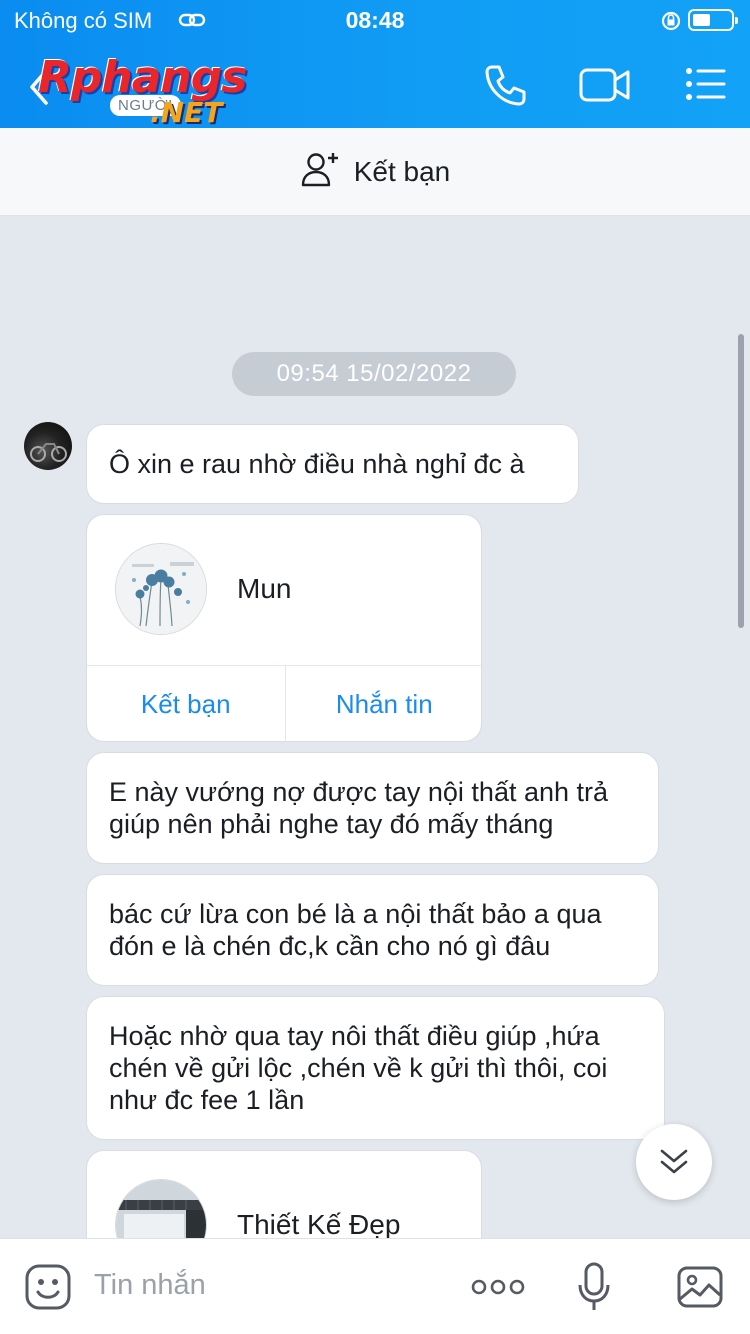 The height and width of the screenshot is (1334, 750). Describe the element at coordinates (383, 703) in the screenshot. I see `message-button: Nhắn tin` at that location.